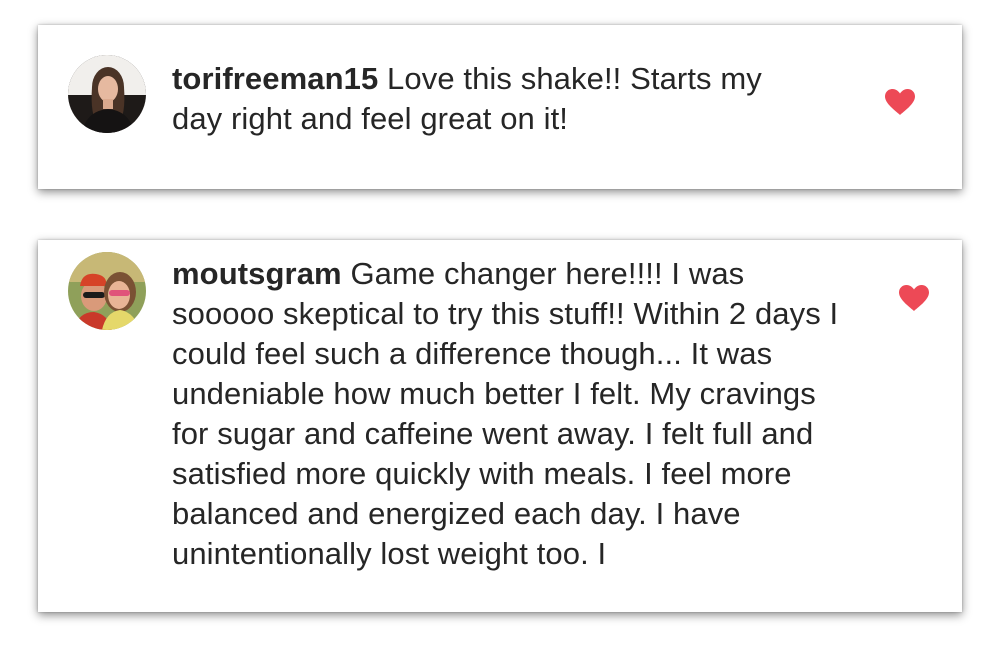  I want to click on username-link: torifreeman15, so click(275, 78).